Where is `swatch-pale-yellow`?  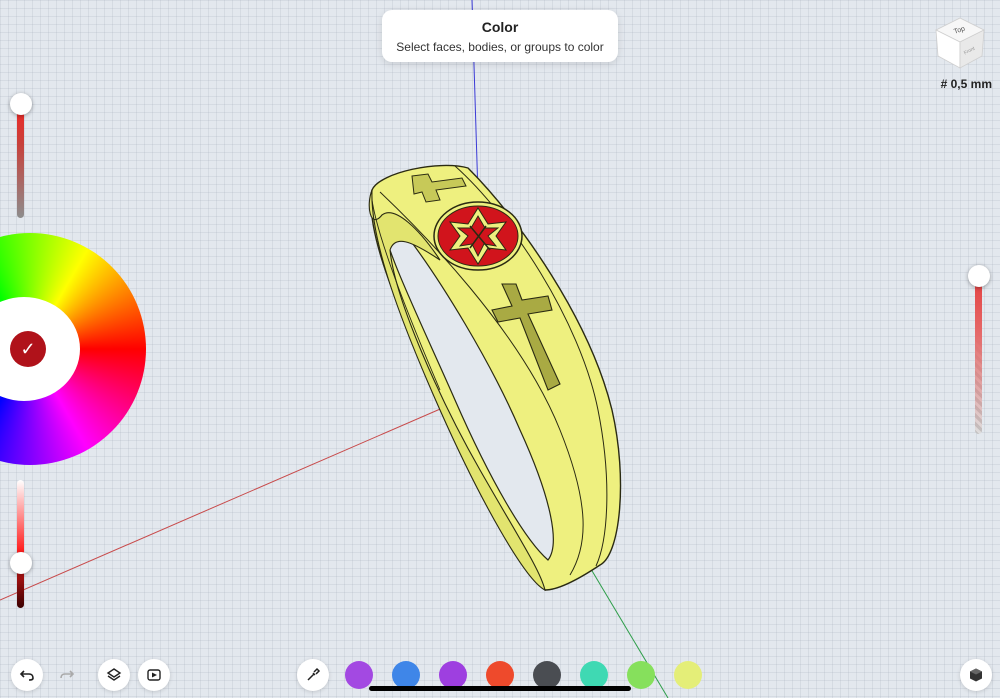 swatch-pale-yellow is located at coordinates (688, 675).